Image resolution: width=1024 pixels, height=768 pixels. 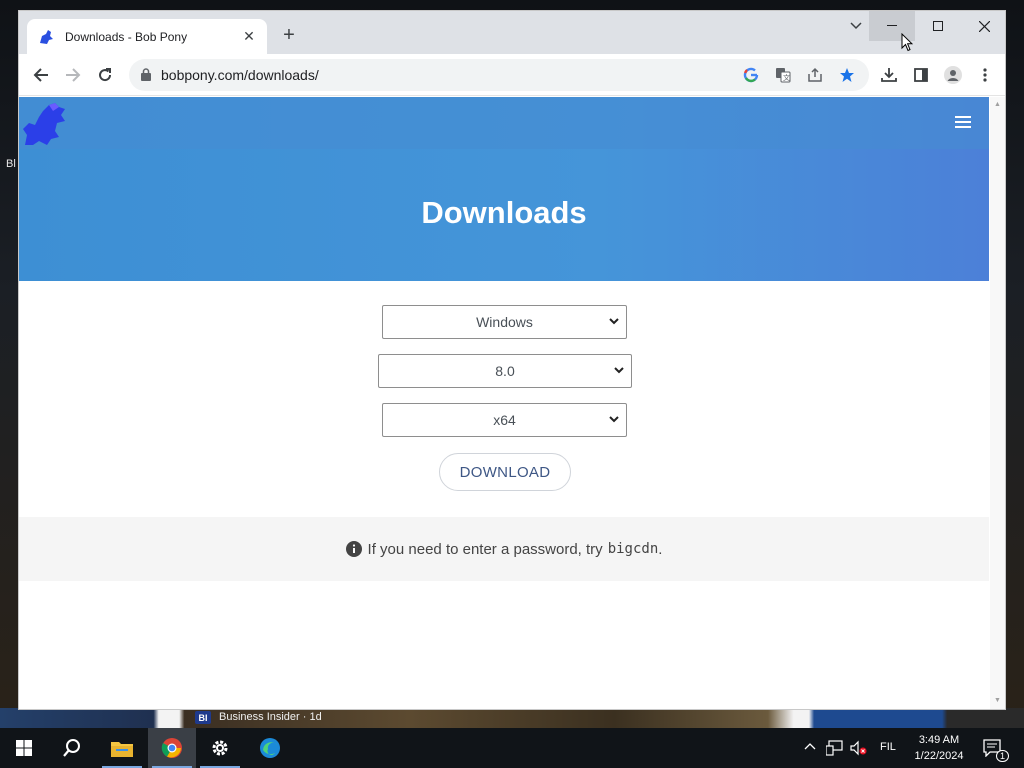 I want to click on tab-close-icon: ✕, so click(x=249, y=36).